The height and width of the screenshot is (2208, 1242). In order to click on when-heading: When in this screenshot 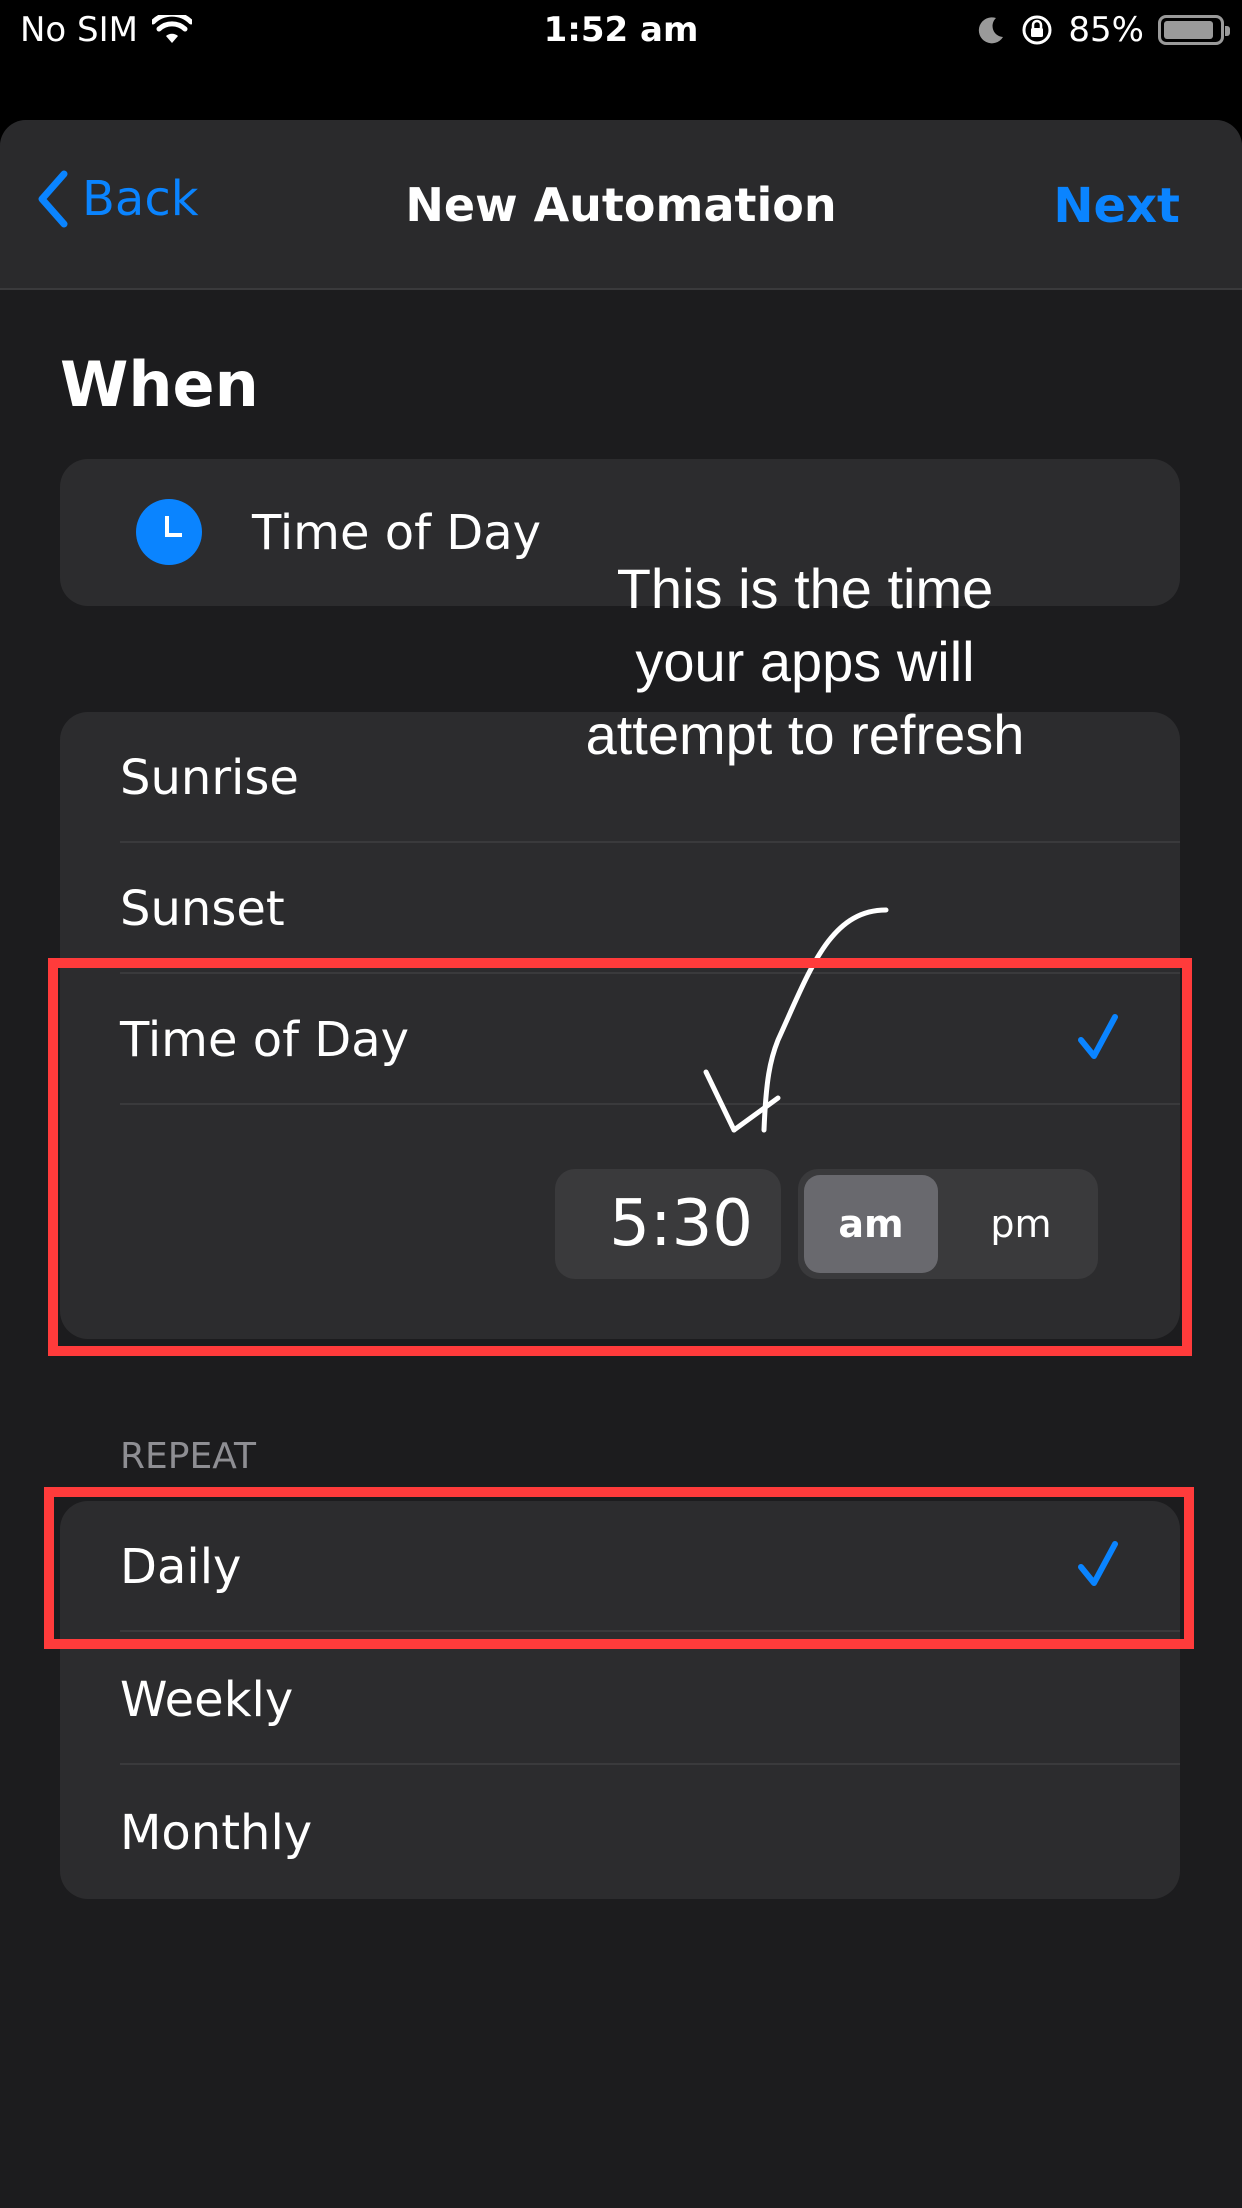, I will do `click(159, 384)`.